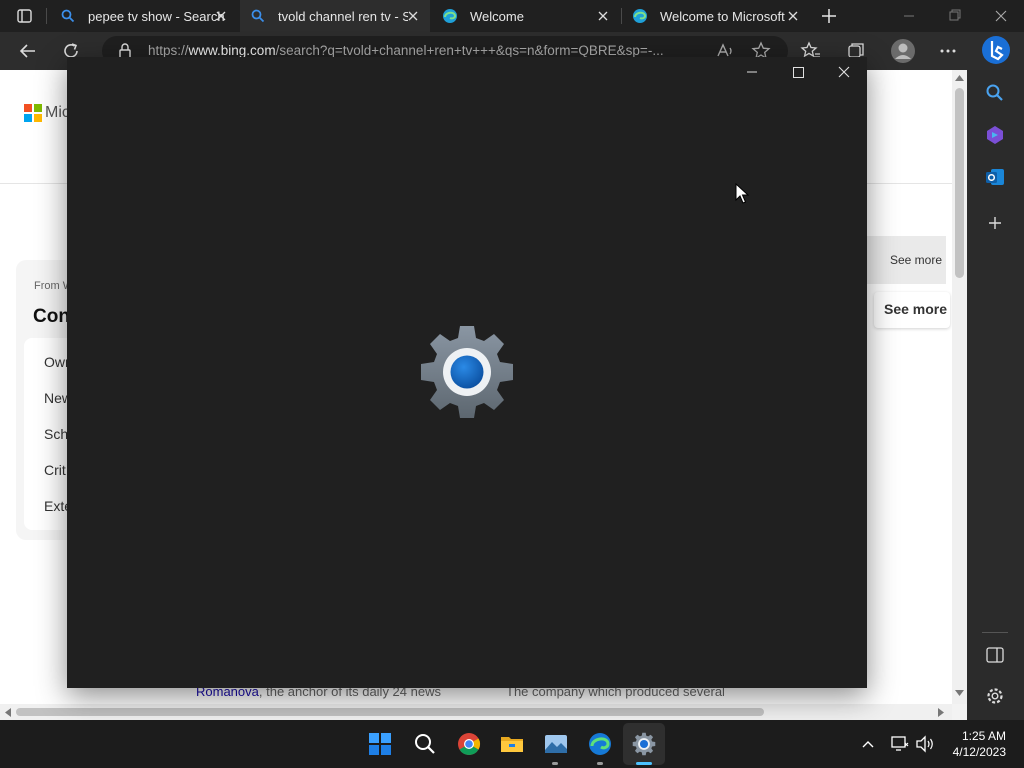 The height and width of the screenshot is (768, 1024). I want to click on tab-title: pepee tv show - Search, so click(156, 16).